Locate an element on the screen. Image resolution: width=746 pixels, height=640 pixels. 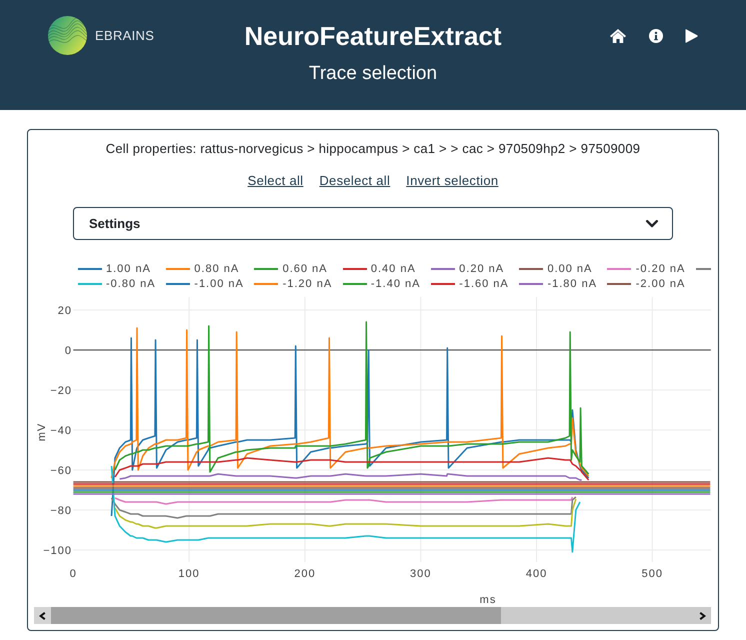
legend-item: -1.60 nA is located at coordinates (475, 283).